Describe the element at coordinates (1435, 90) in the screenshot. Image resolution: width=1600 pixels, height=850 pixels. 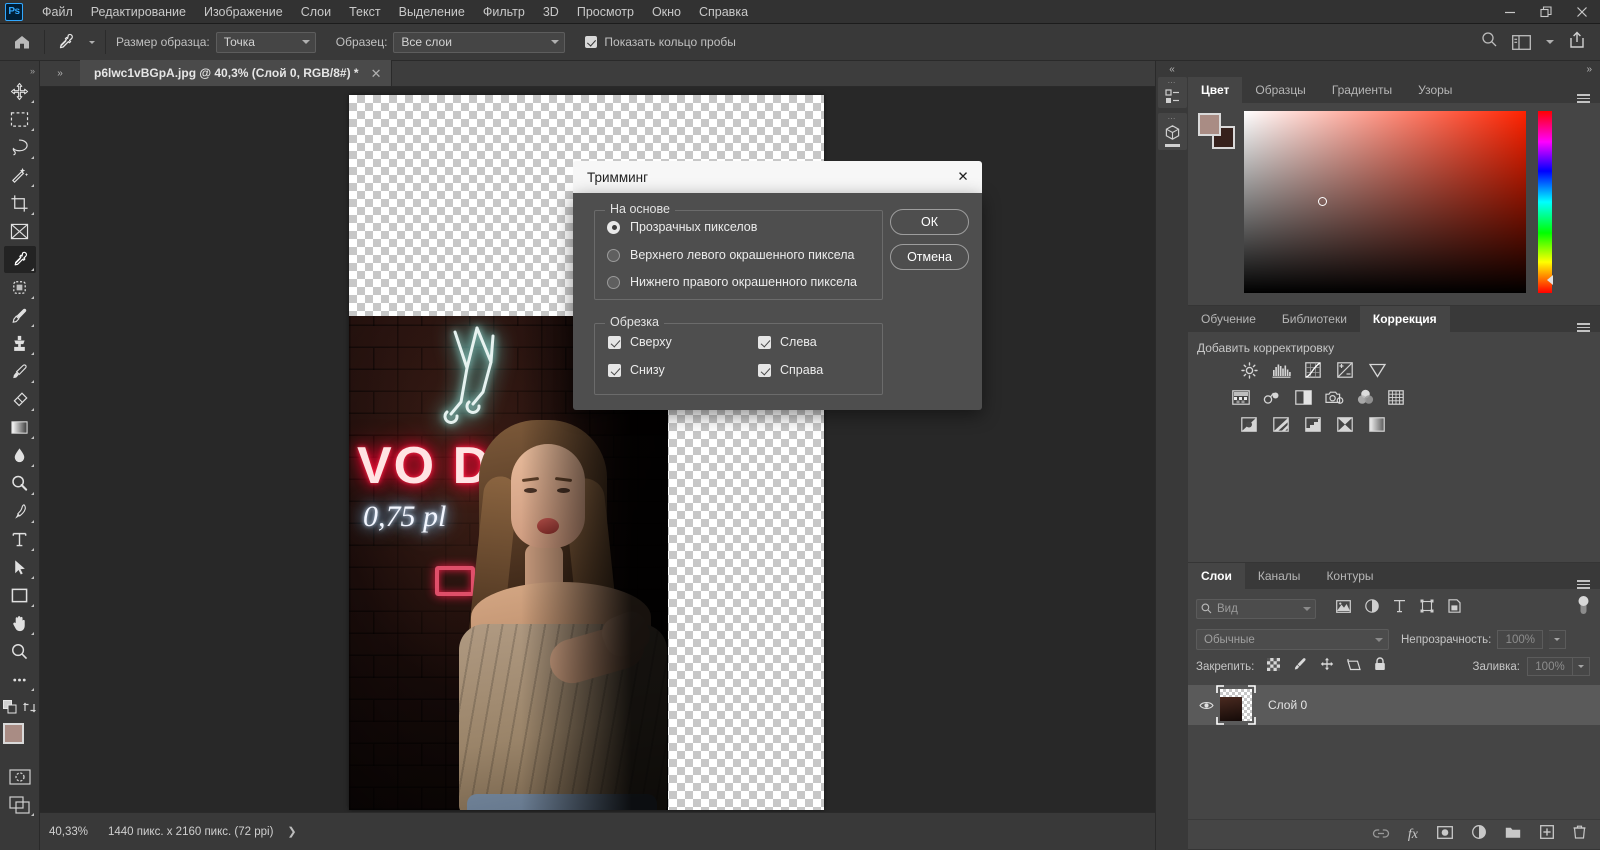
I see `tab-patterns: Узоры` at that location.